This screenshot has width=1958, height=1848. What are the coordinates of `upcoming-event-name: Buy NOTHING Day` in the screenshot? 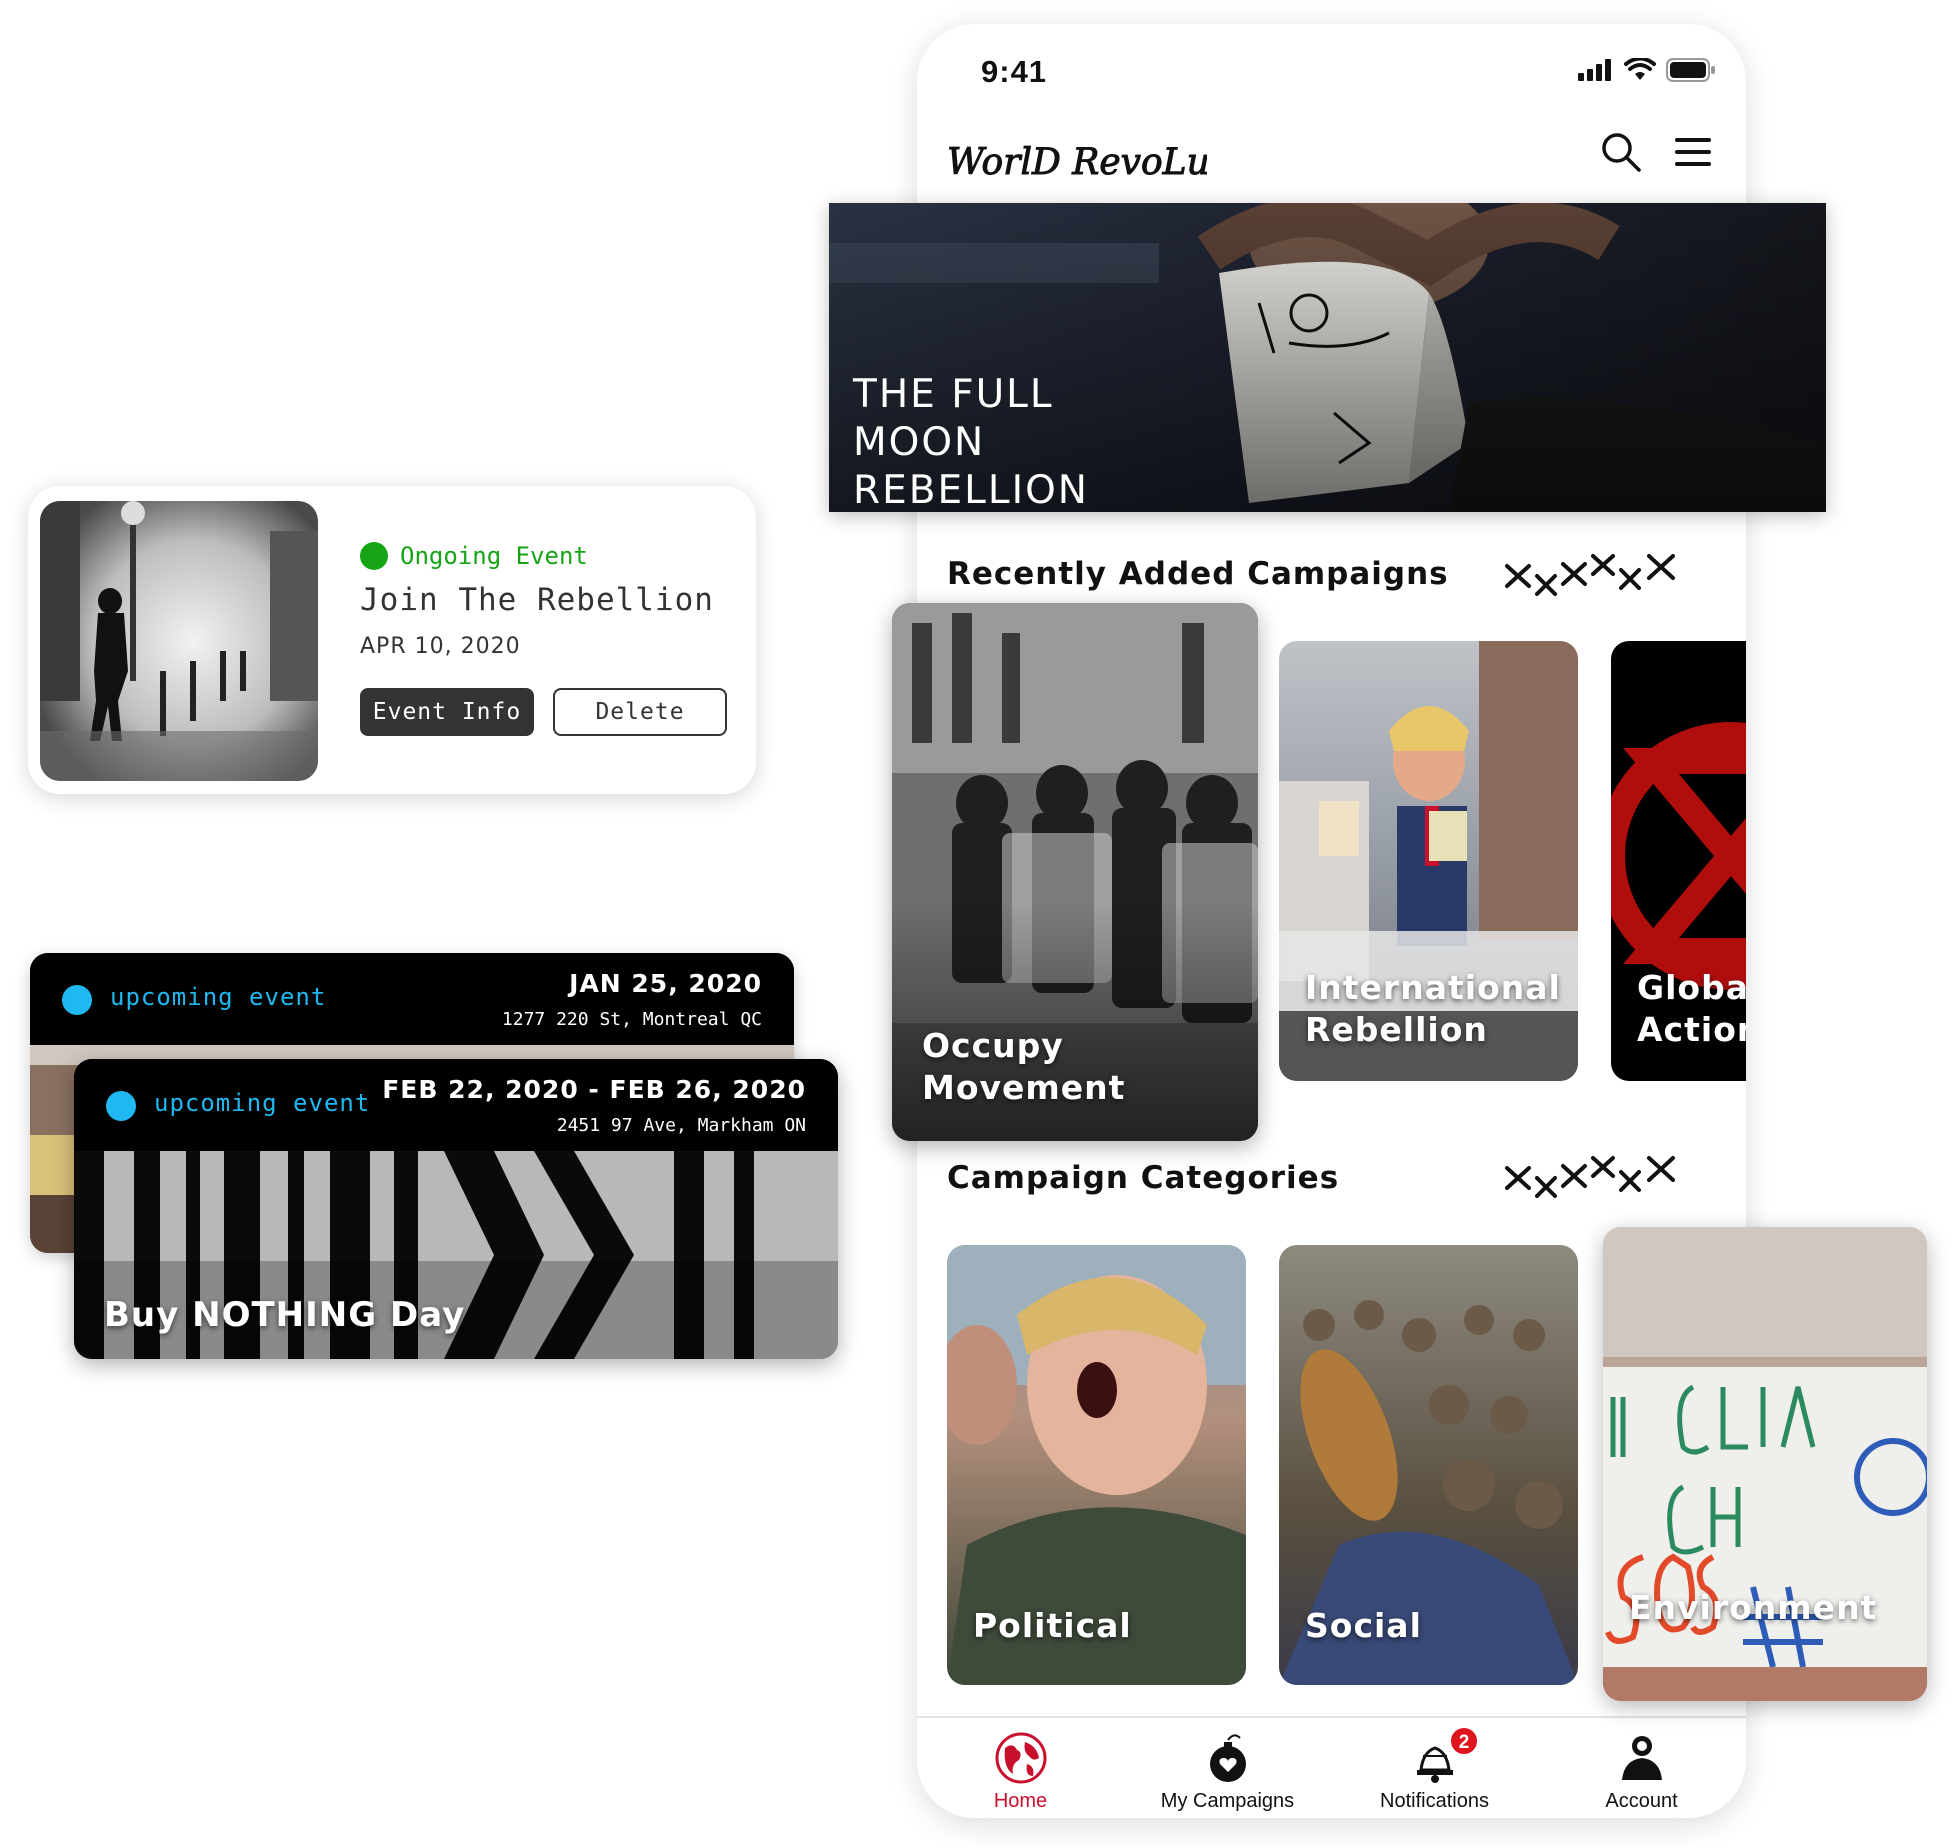 It's located at (285, 1315).